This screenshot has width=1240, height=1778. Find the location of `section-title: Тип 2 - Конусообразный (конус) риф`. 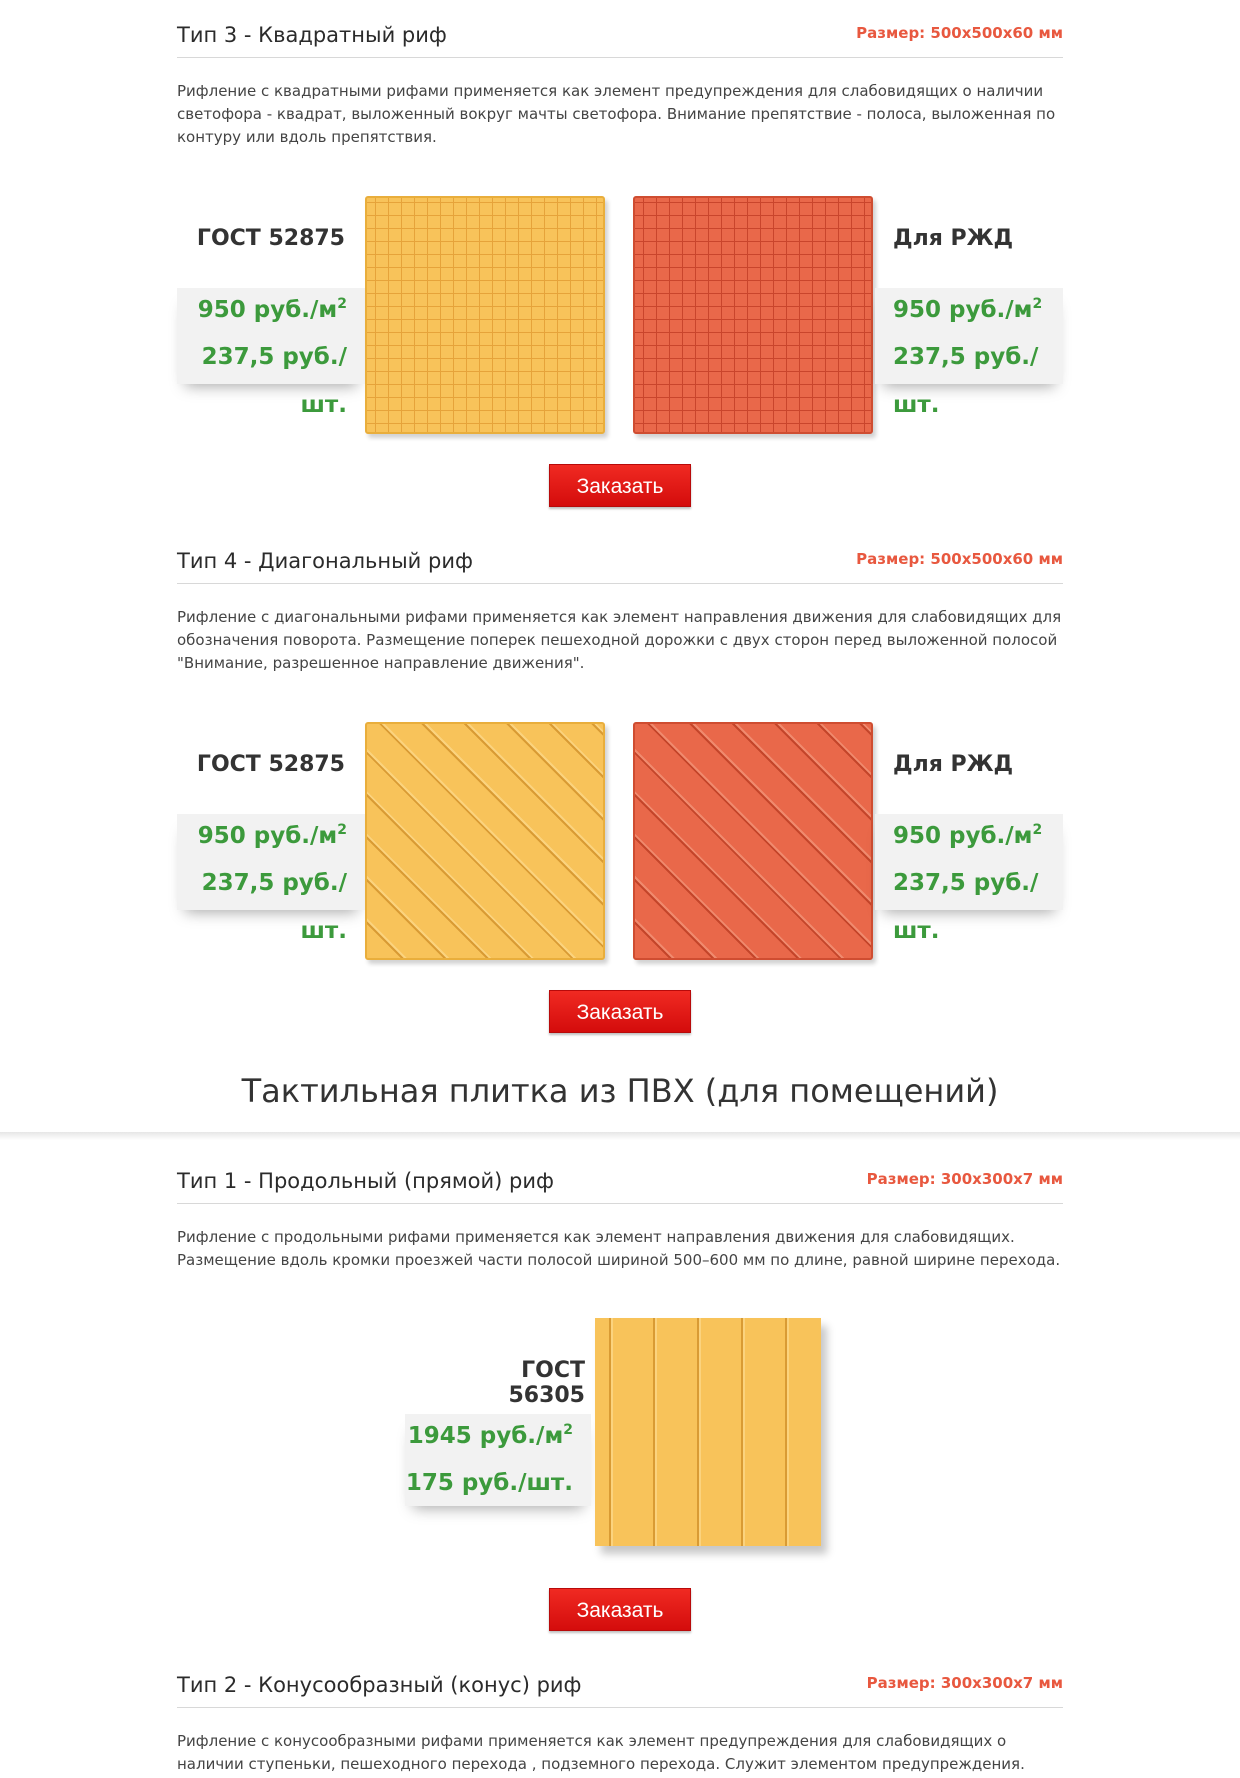

section-title: Тип 2 - Конусообразный (конус) риф is located at coordinates (379, 1685).